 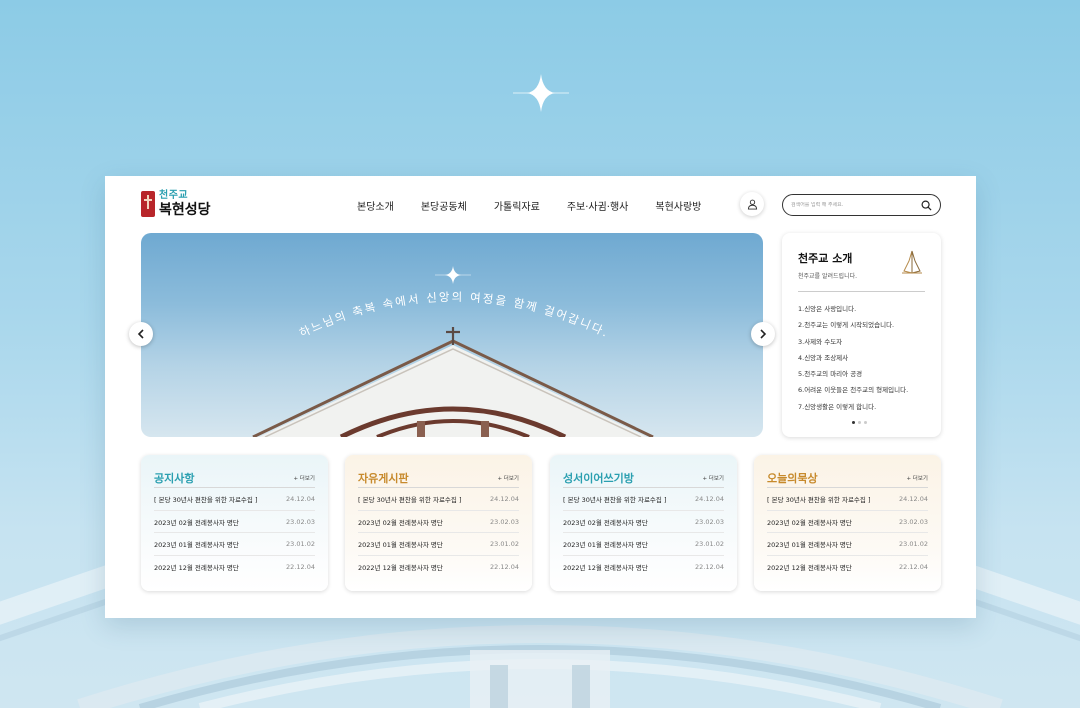 I want to click on chevron-right-icon, so click(x=763, y=334).